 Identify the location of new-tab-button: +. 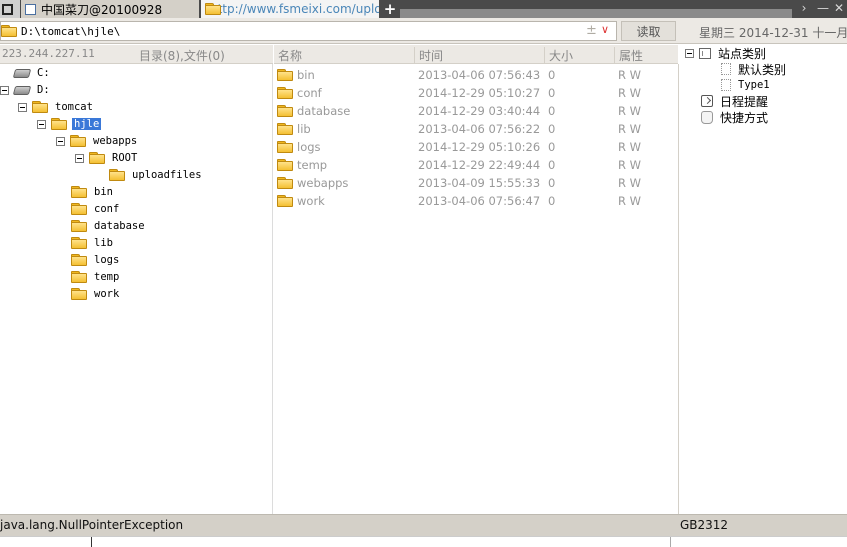
(390, 9).